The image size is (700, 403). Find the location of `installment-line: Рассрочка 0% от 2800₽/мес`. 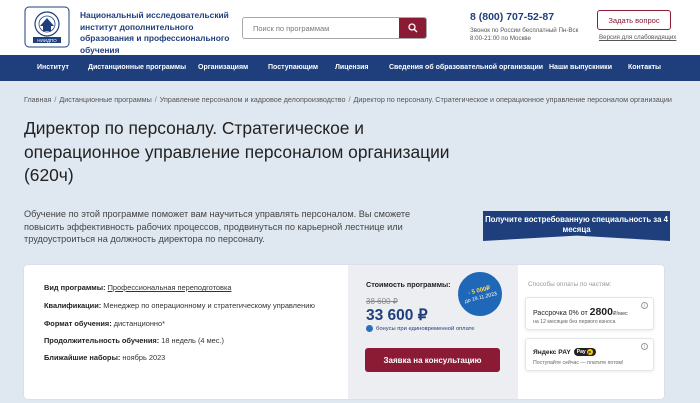

installment-line: Рассрочка 0% от 2800₽/мес is located at coordinates (580, 312).